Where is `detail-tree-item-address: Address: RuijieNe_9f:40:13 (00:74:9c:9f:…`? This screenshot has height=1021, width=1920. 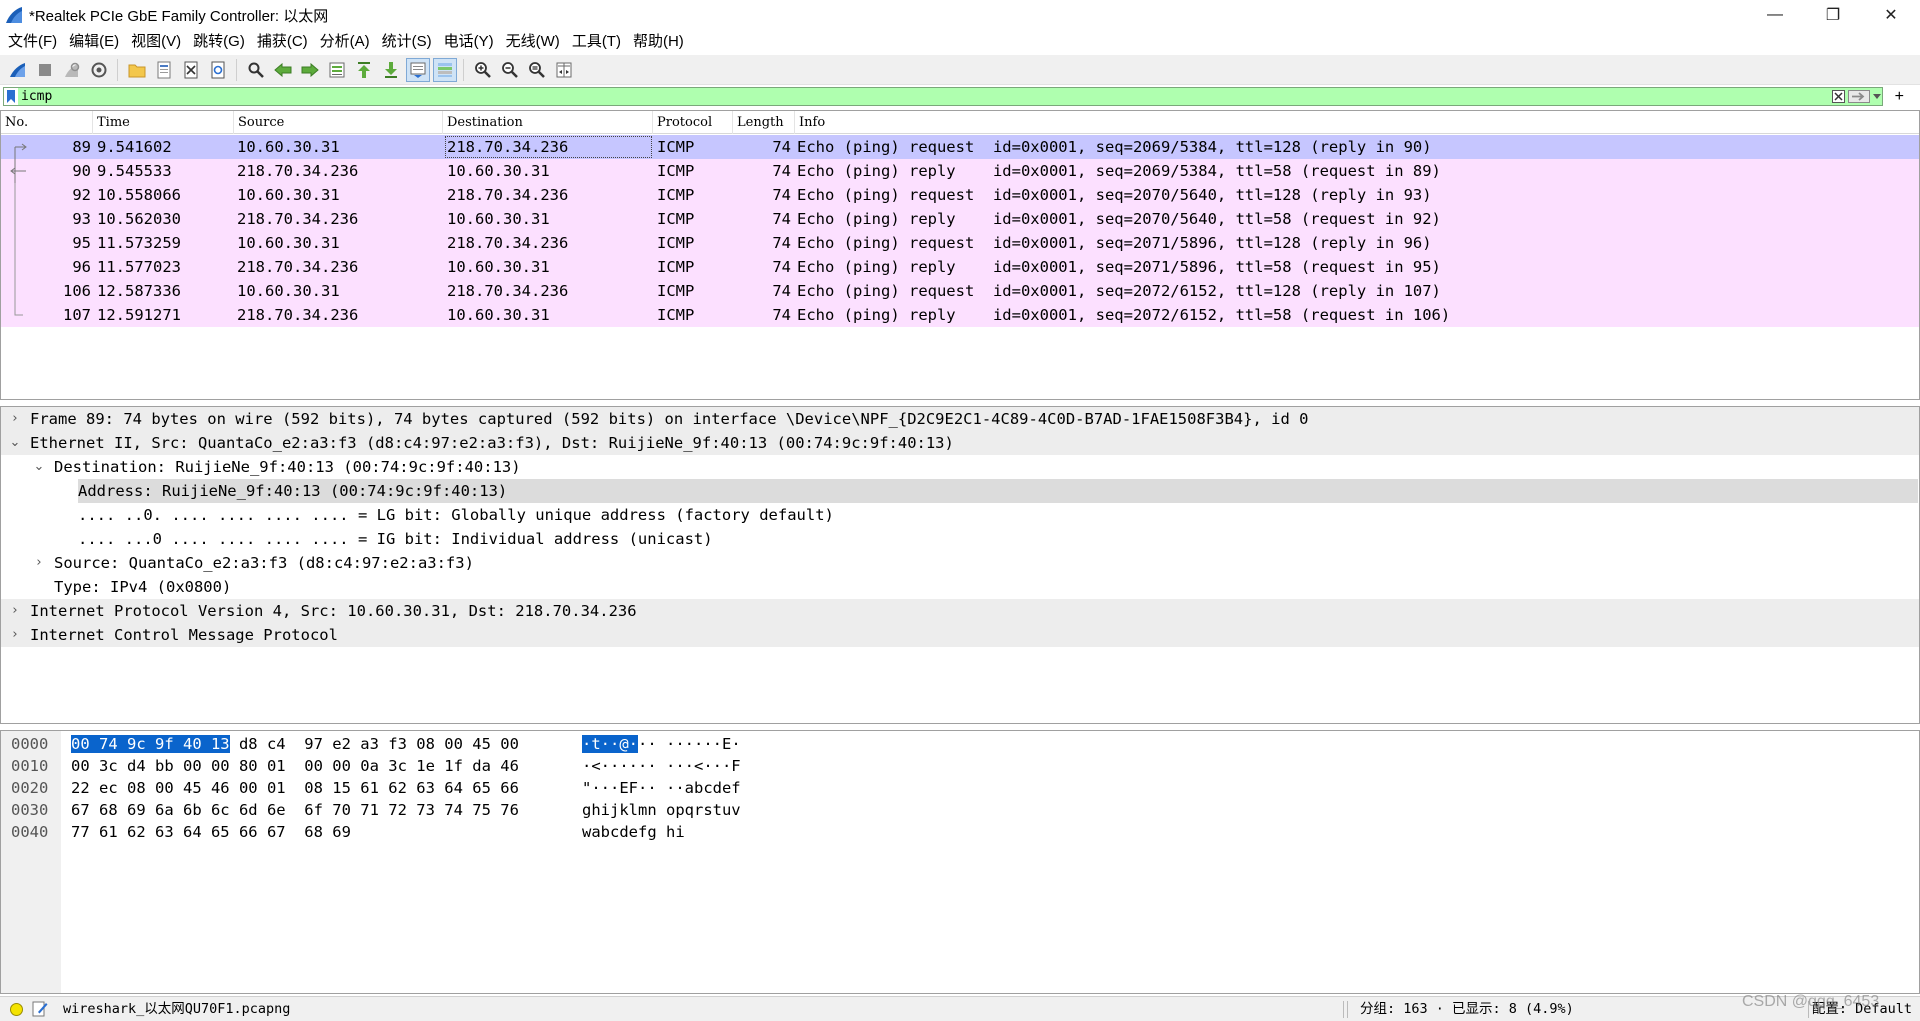 detail-tree-item-address: Address: RuijieNe_9f:40:13 (00:74:9c:9f:… is located at coordinates (960, 491).